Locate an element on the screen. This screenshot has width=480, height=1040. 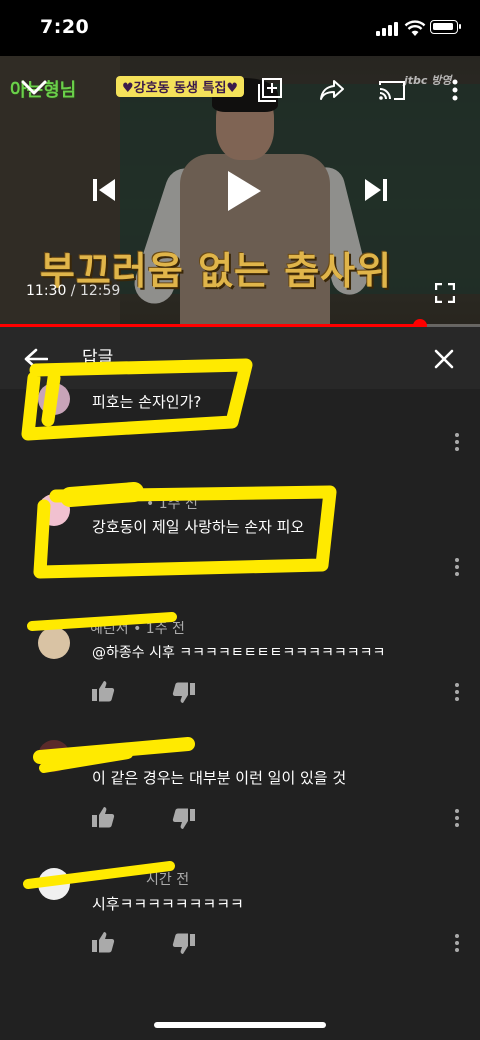
comment-item: • 1주 전 강호동이 제일 사랑하는 손자 피오 is located at coordinates (240, 545).